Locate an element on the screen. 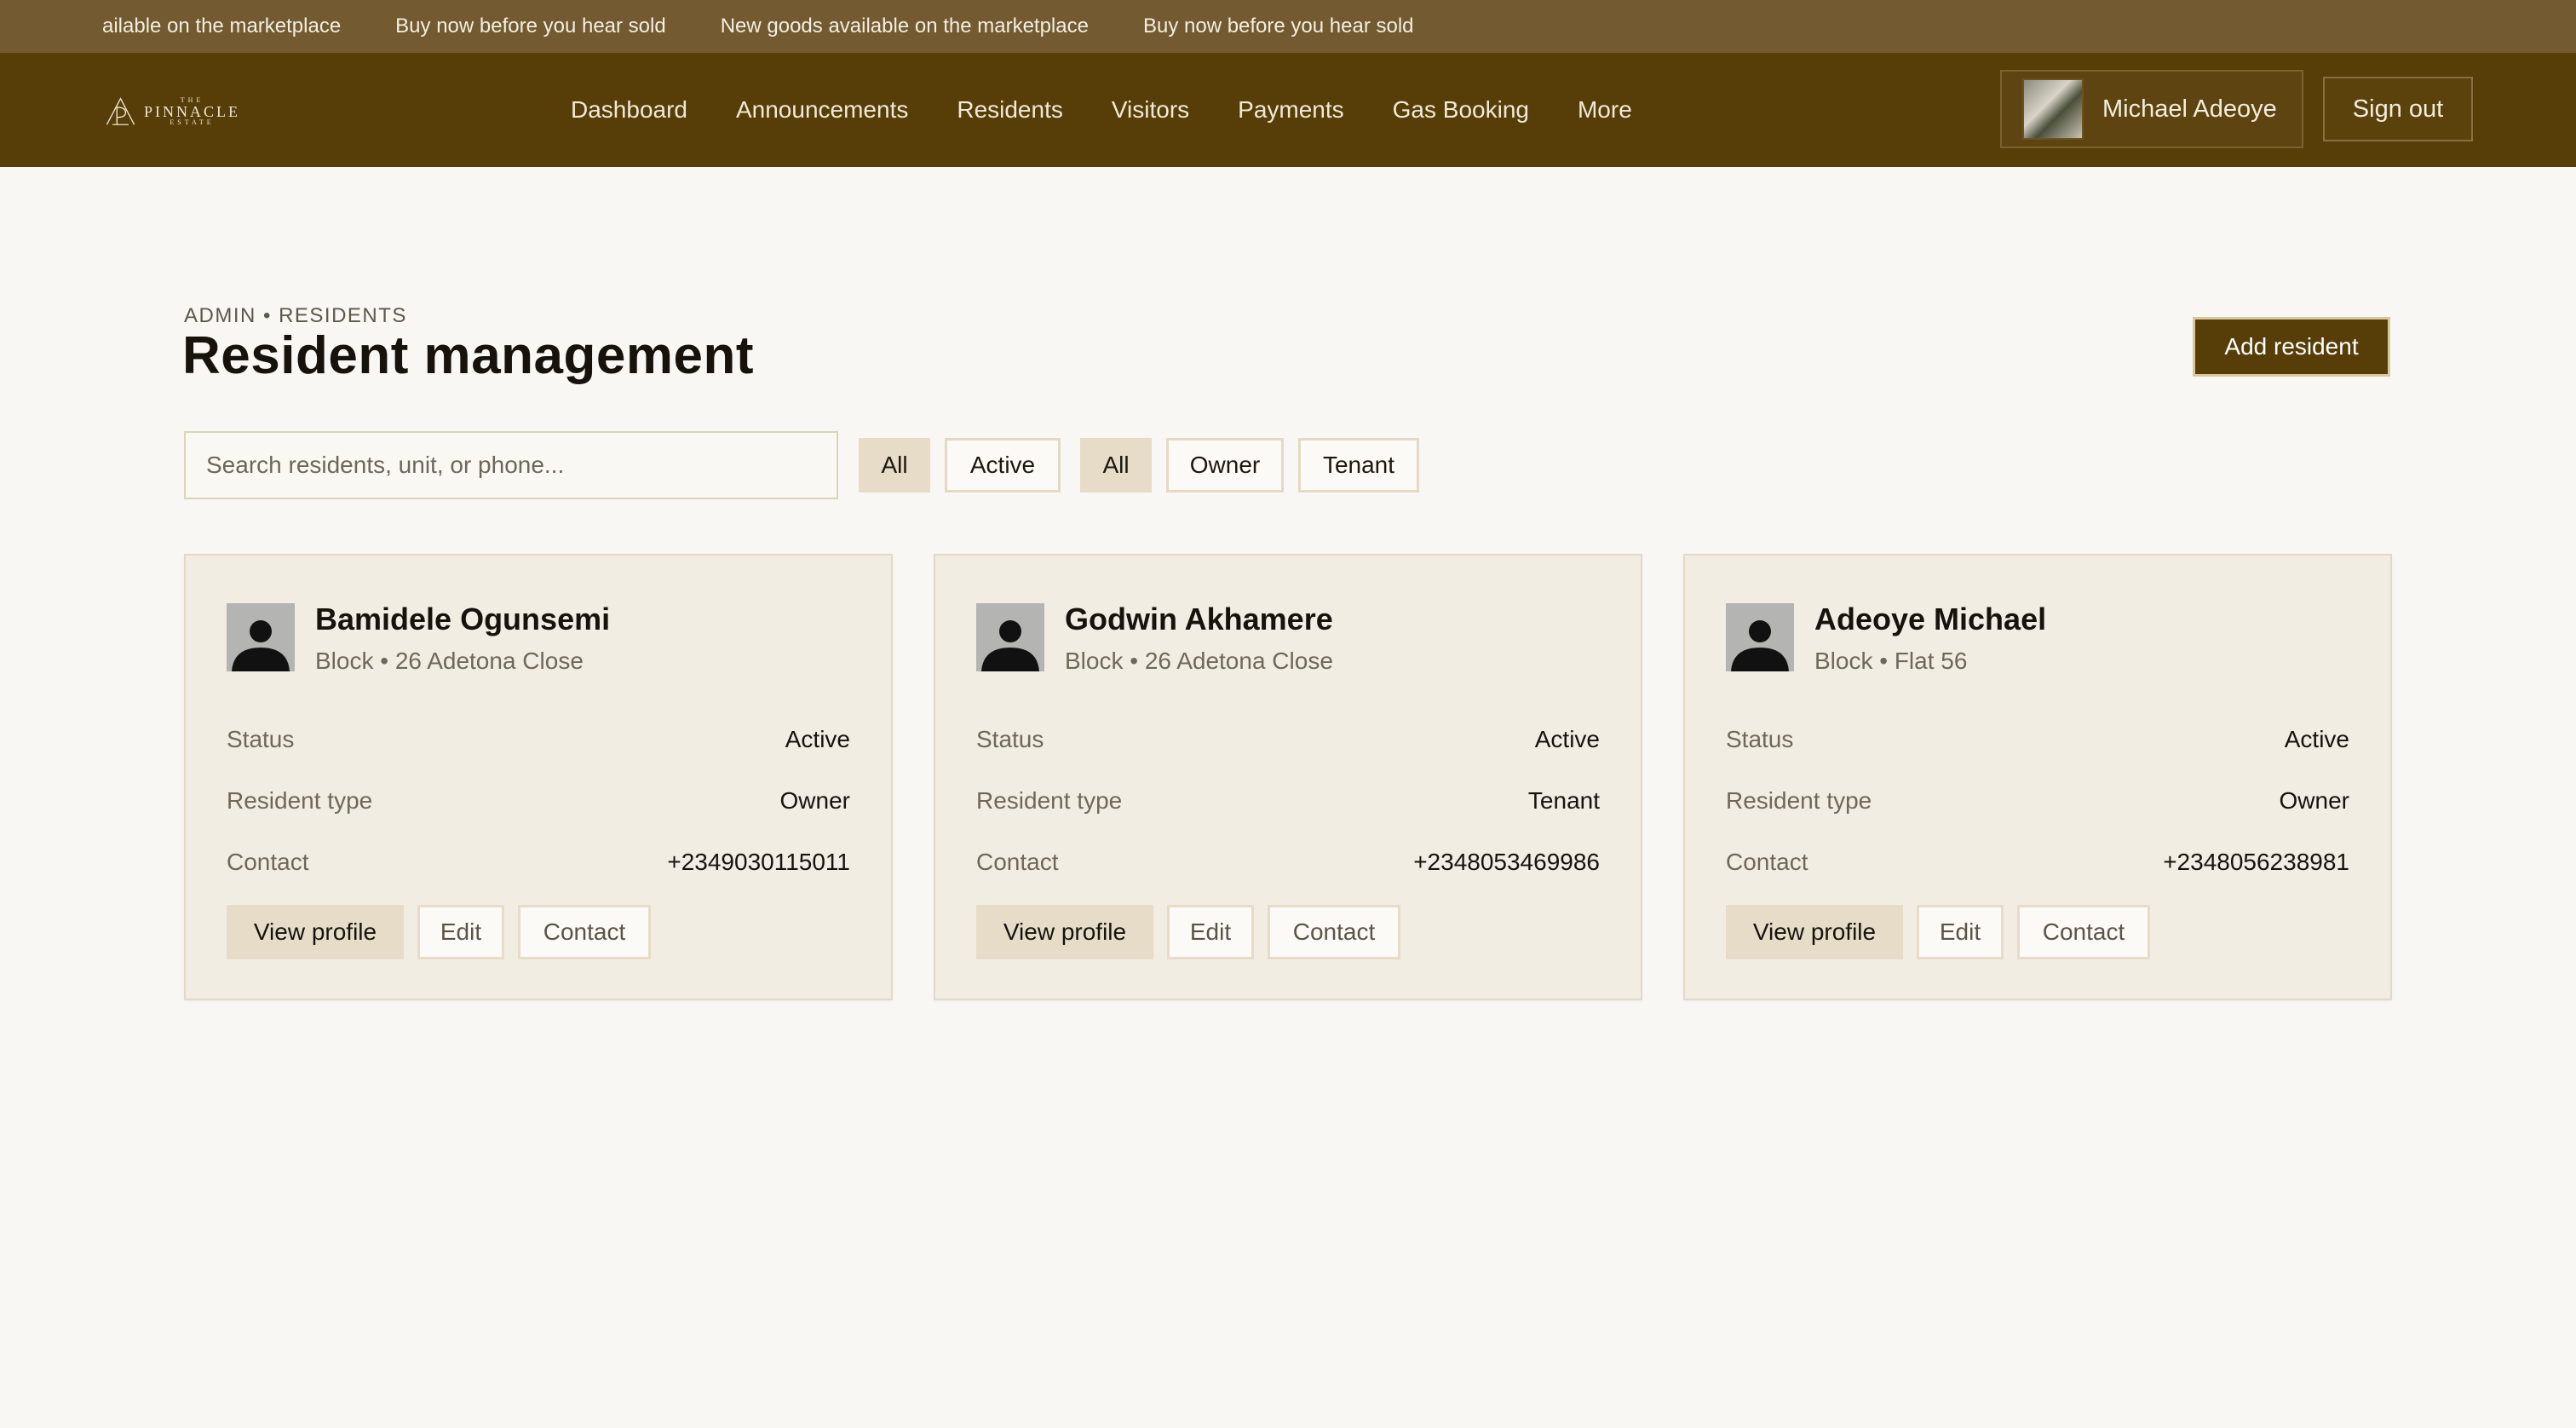 This screenshot has height=1428, width=2576. contact-value: +2348056238981 is located at coordinates (2256, 862).